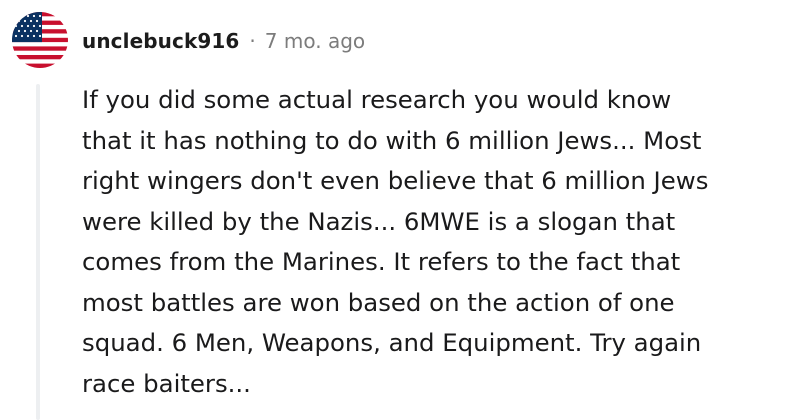 The width and height of the screenshot is (806, 420). What do you see at coordinates (315, 41) in the screenshot?
I see `timestamp-link: 7 mo. ago` at bounding box center [315, 41].